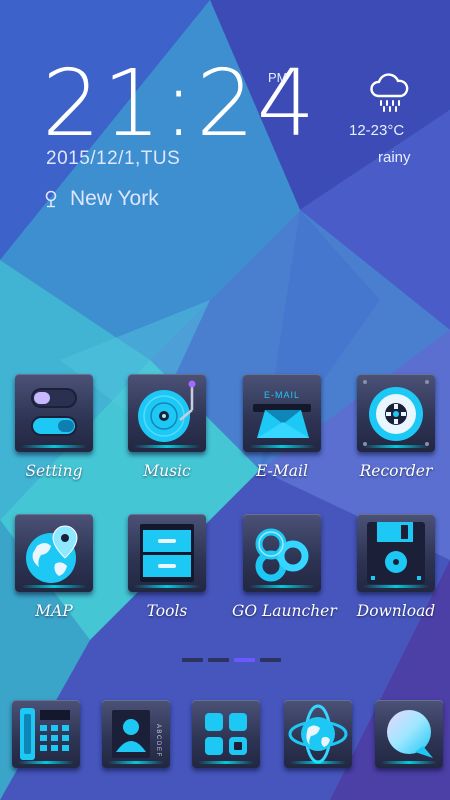 This screenshot has height=800, width=450. What do you see at coordinates (396, 611) in the screenshot?
I see `app-label: Download` at bounding box center [396, 611].